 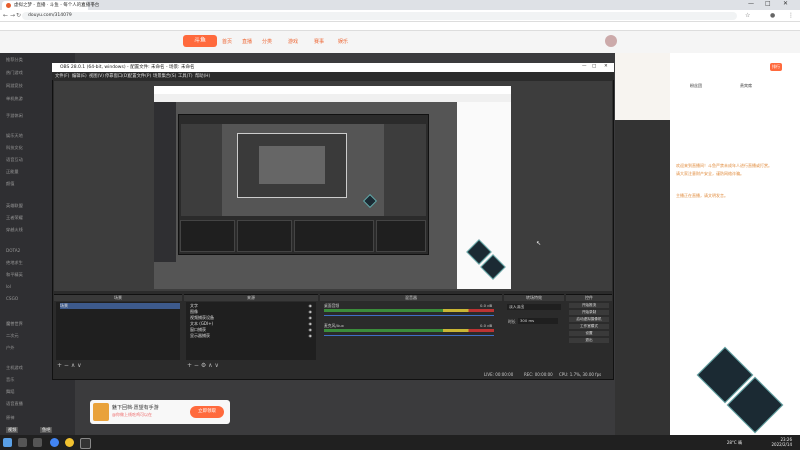 What do you see at coordinates (379, 16) in the screenshot?
I see `address-bar: douyu.com/314079` at bounding box center [379, 16].